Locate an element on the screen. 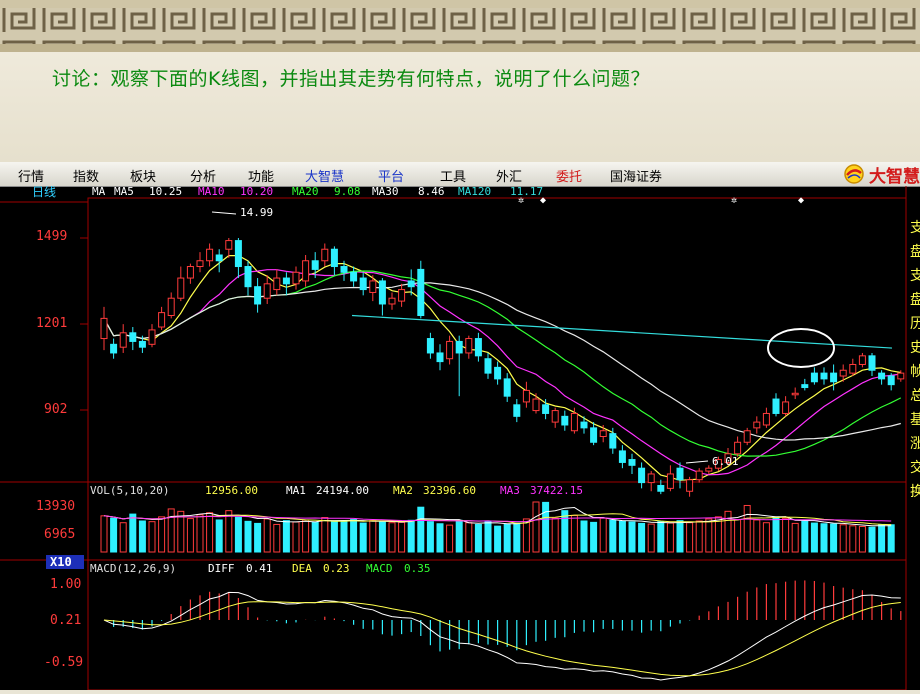  menu-item-sectors: 板块 is located at coordinates (143, 175).